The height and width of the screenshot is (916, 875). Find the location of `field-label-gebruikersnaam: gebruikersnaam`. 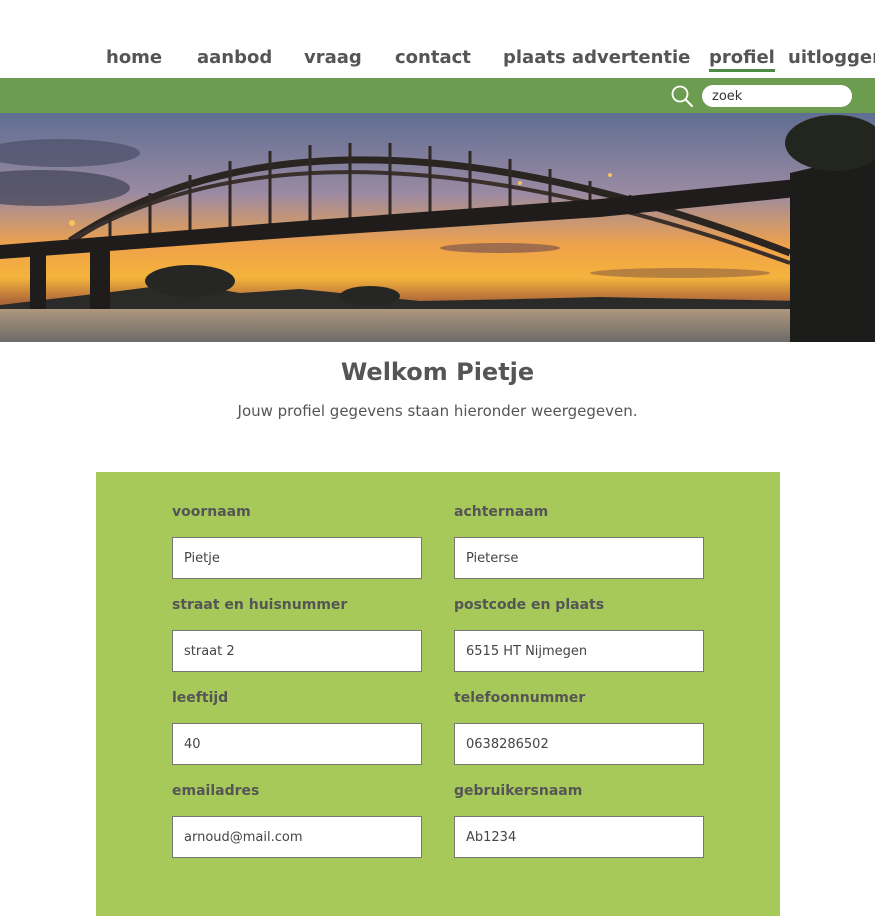

field-label-gebruikersnaam: gebruikersnaam is located at coordinates (518, 791).